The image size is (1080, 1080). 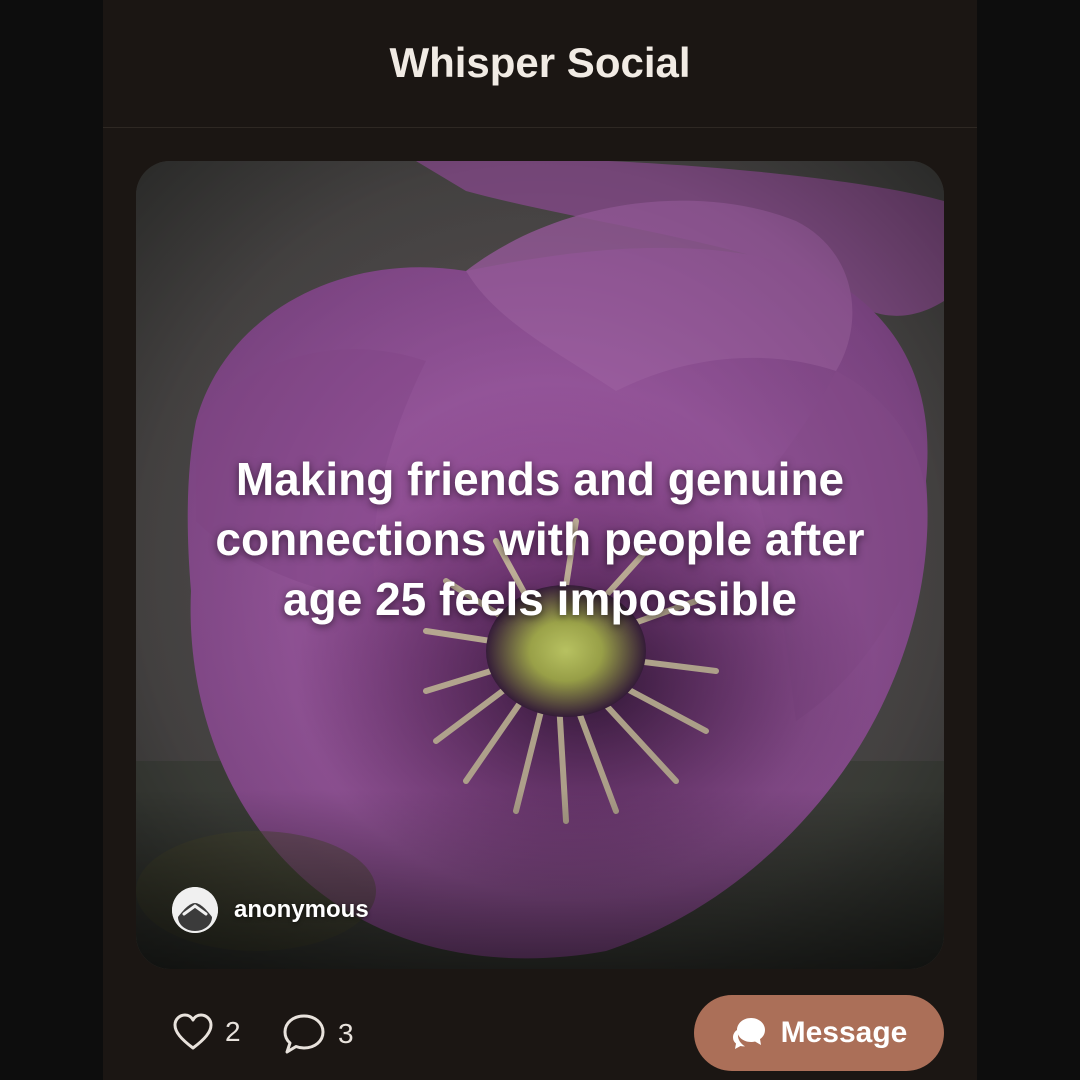 I want to click on like-button: 2, so click(x=207, y=1032).